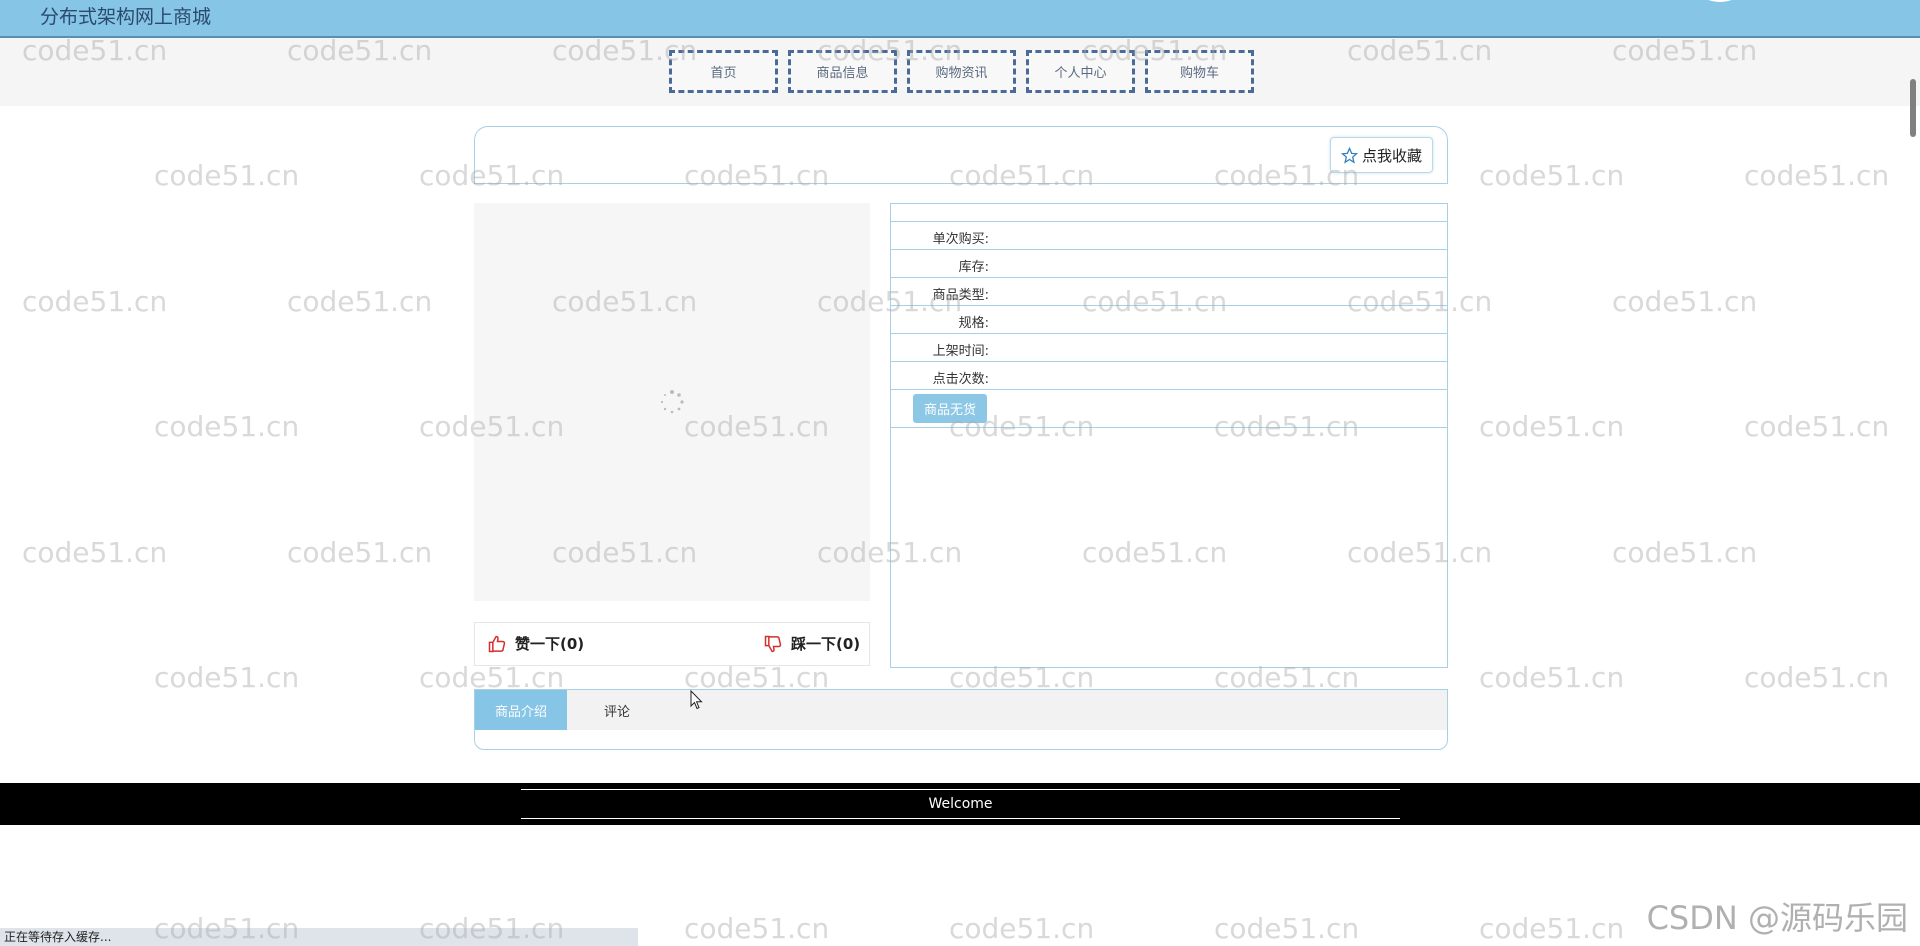 The width and height of the screenshot is (1920, 946). I want to click on info-row-type: 商品类型:, so click(1169, 292).